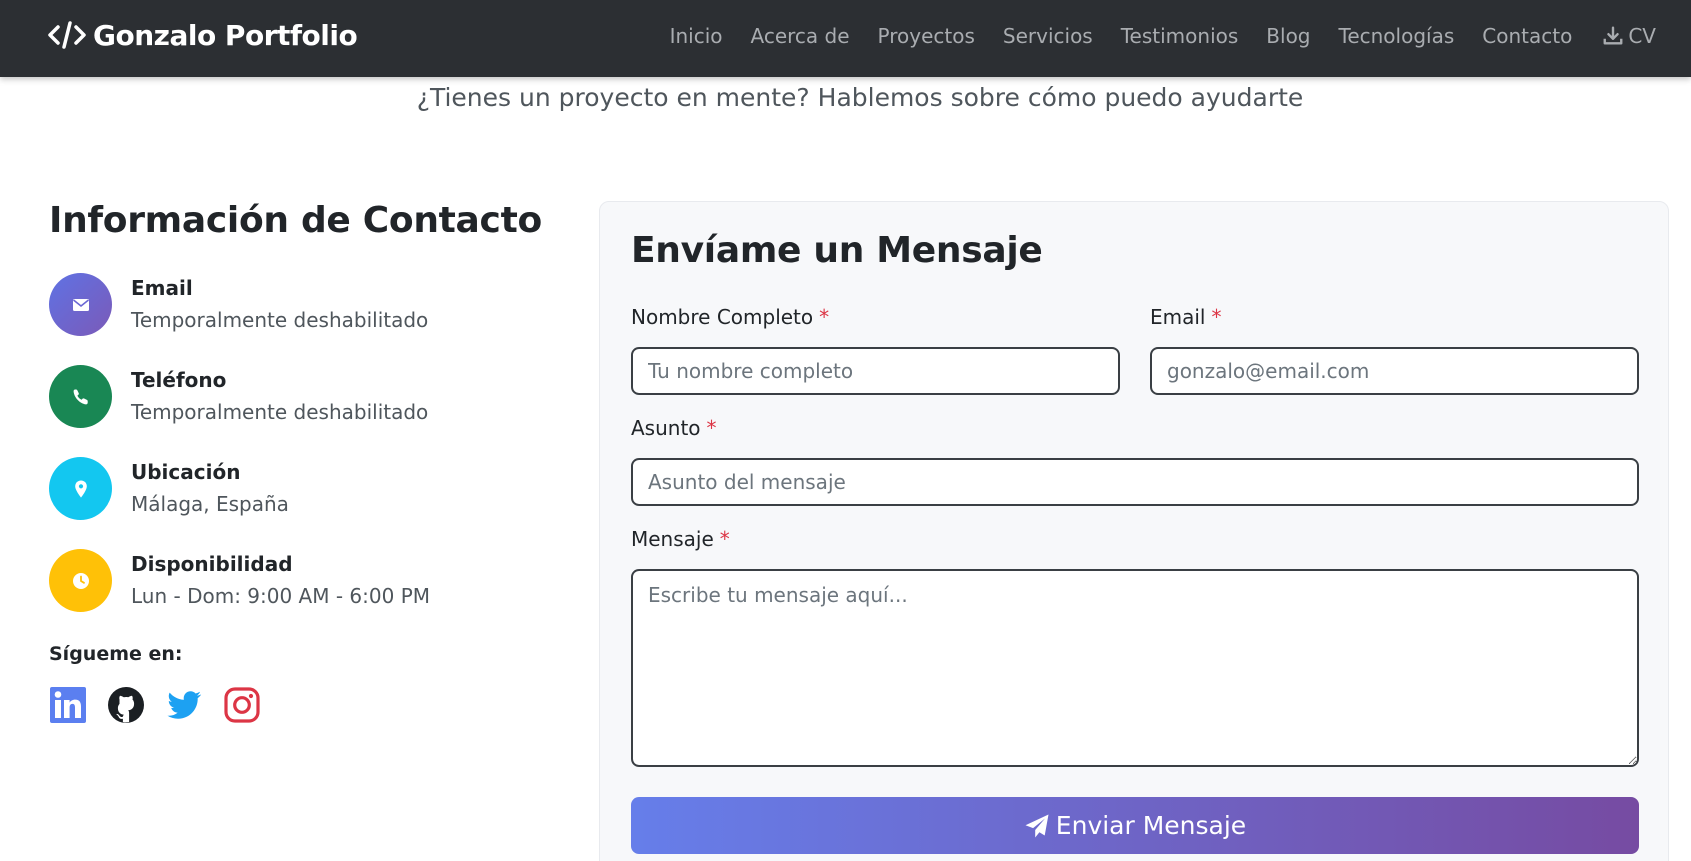 The image size is (1691, 861). I want to click on envelope-icon, so click(80, 304).